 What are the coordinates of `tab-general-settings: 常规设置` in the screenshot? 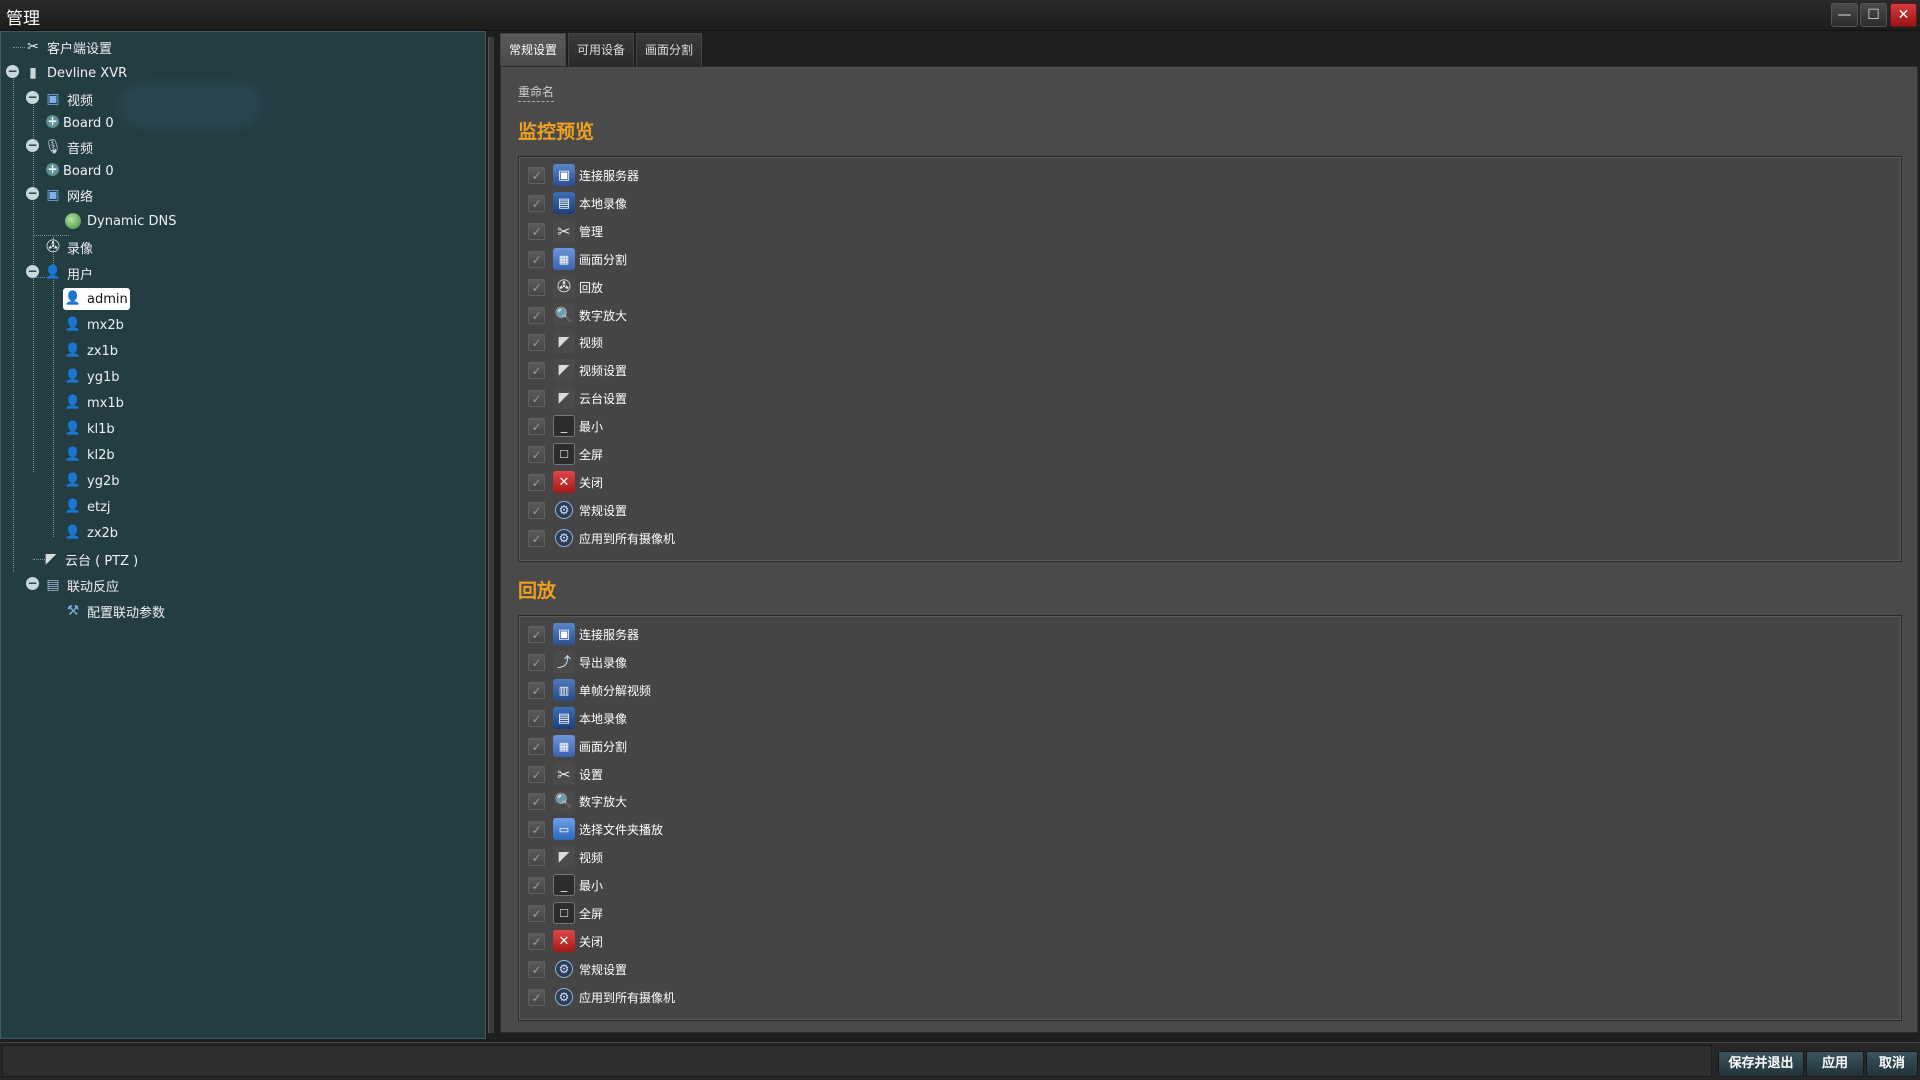 It's located at (533, 49).